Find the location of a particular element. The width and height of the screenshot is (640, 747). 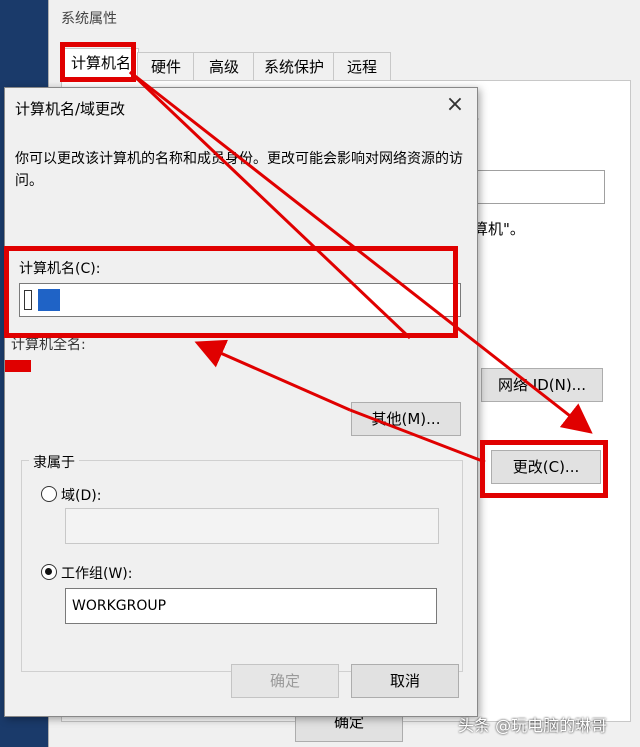

arrow-change-to-field is located at coordinates (272, 375).